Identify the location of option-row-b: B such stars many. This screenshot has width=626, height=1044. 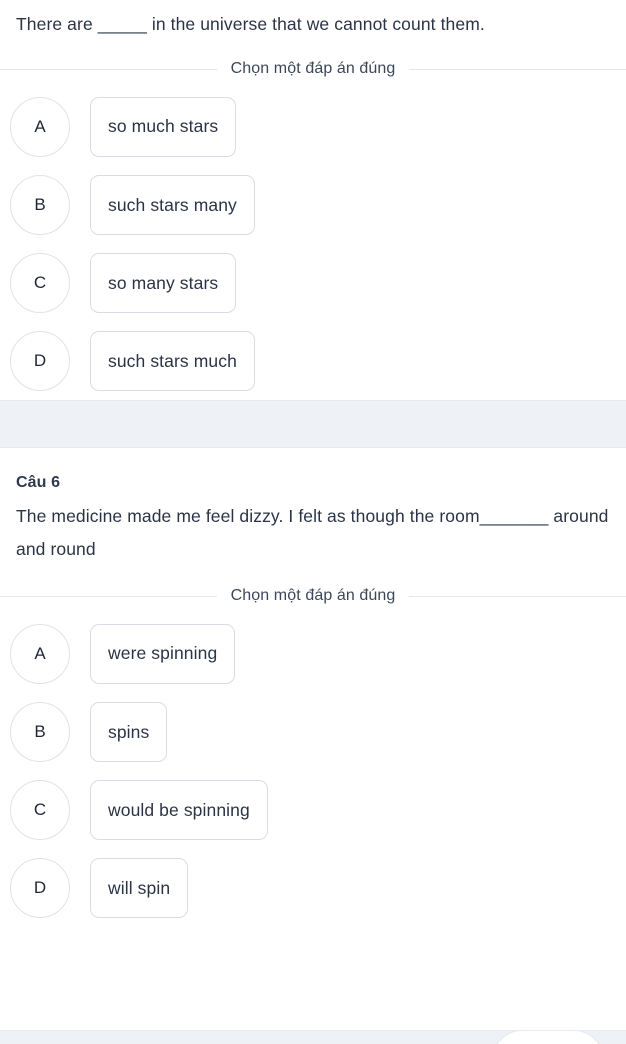
(313, 205).